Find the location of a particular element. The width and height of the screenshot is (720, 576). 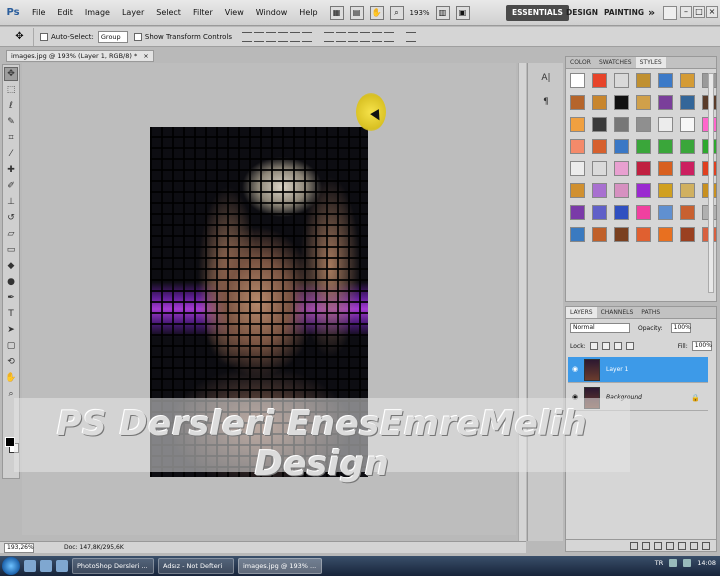

lock-pixels-icon is located at coordinates (605, 346).